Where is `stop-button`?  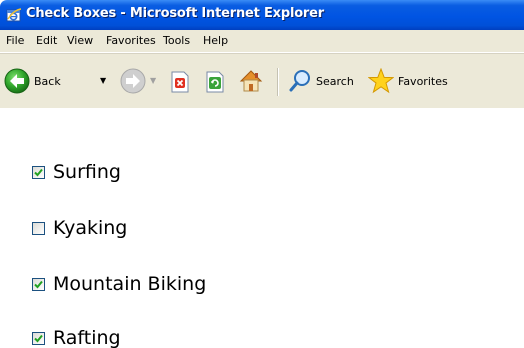
stop-button is located at coordinates (180, 82).